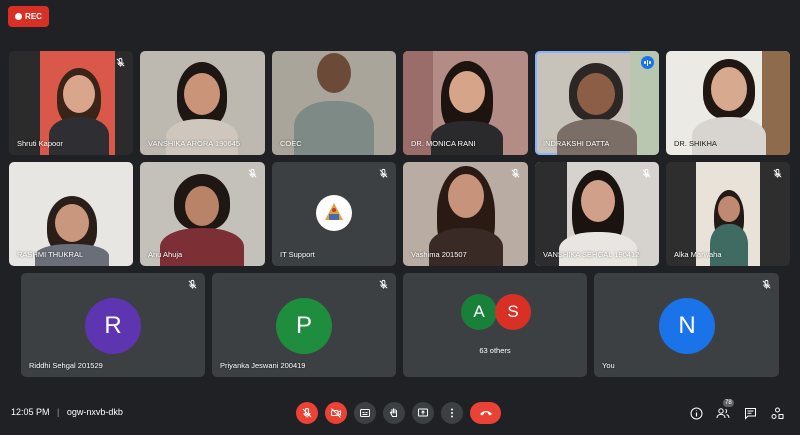 This screenshot has width=800, height=435. I want to click on avatar-initial: R, so click(113, 325).